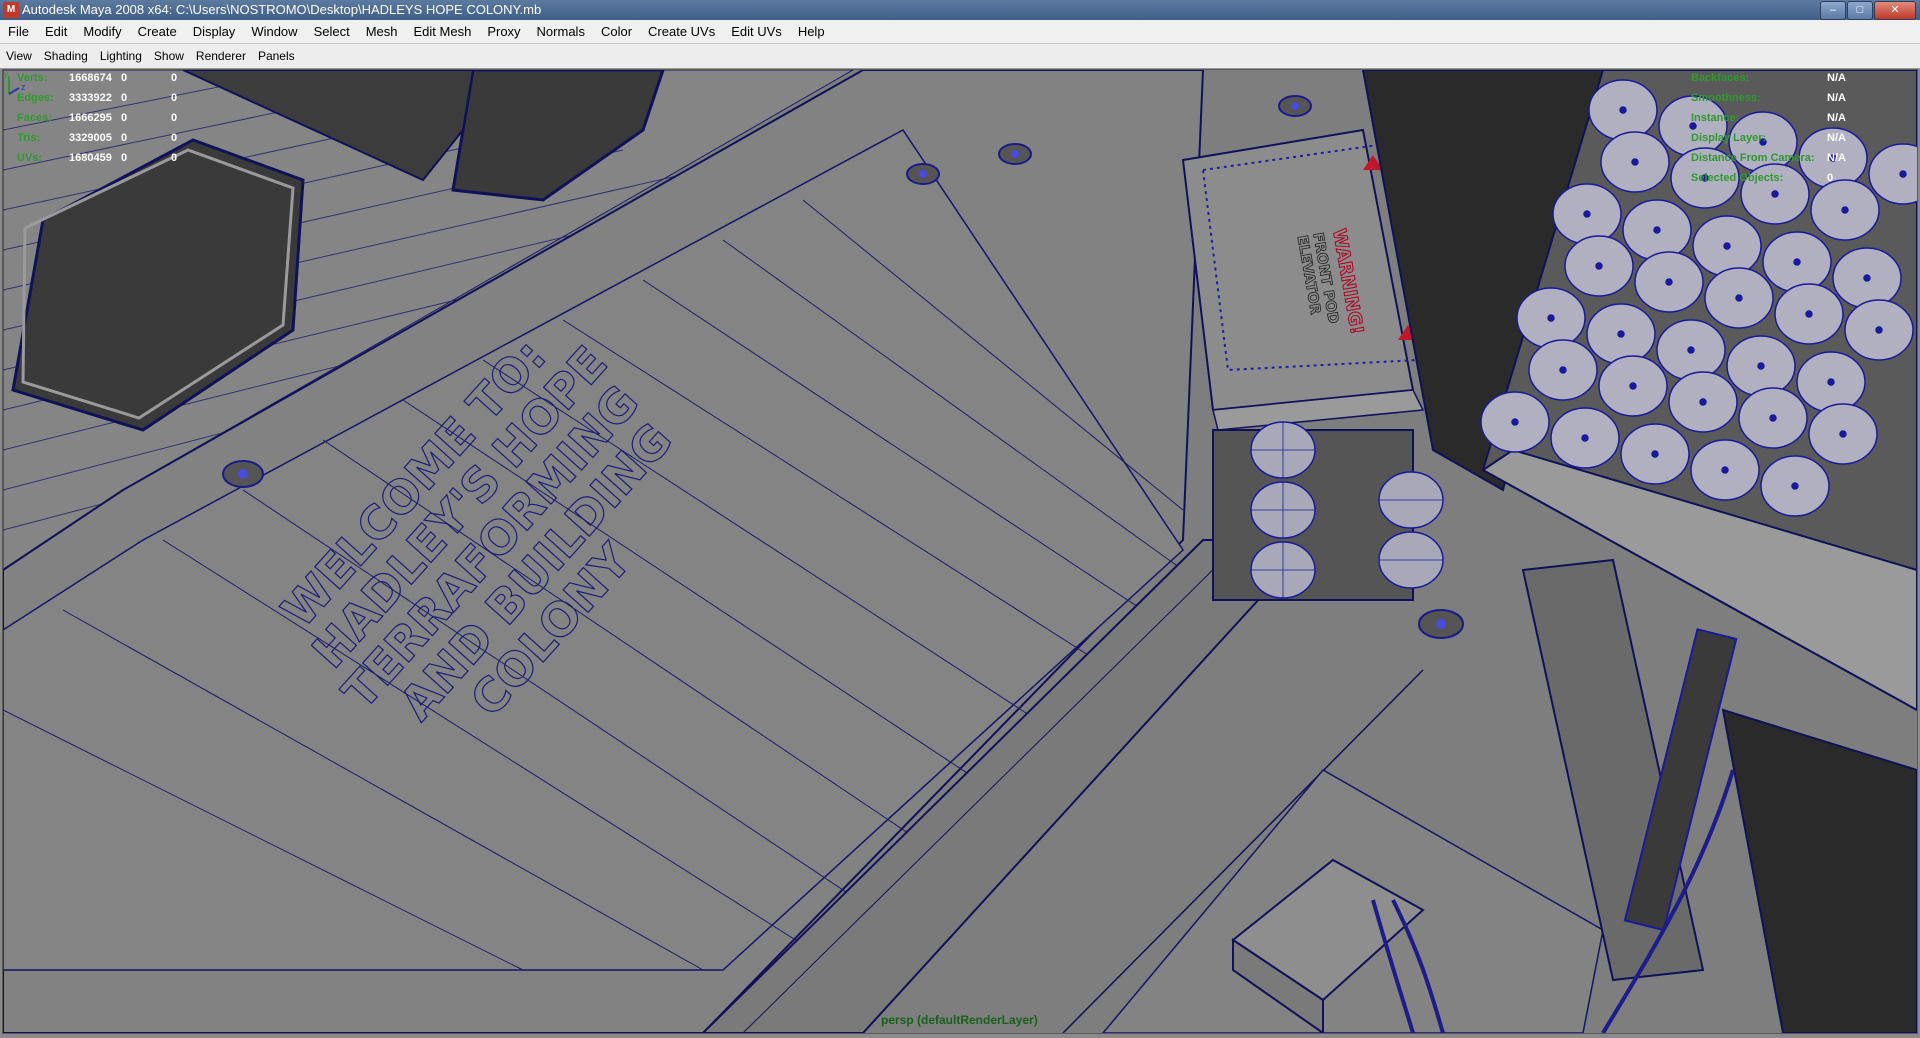 The image size is (1920, 1038). What do you see at coordinates (90, 158) in the screenshot?
I see `hud-value: 1680459` at bounding box center [90, 158].